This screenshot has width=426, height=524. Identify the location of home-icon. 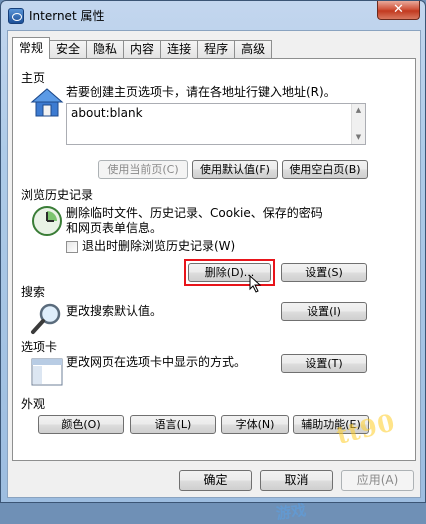
(47, 102).